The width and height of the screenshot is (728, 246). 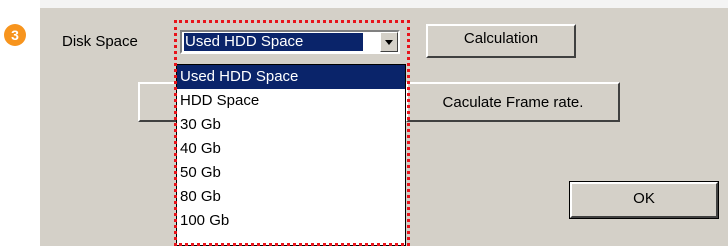 What do you see at coordinates (291, 221) in the screenshot?
I see `dropdown-option-100gb: 100 Gb` at bounding box center [291, 221].